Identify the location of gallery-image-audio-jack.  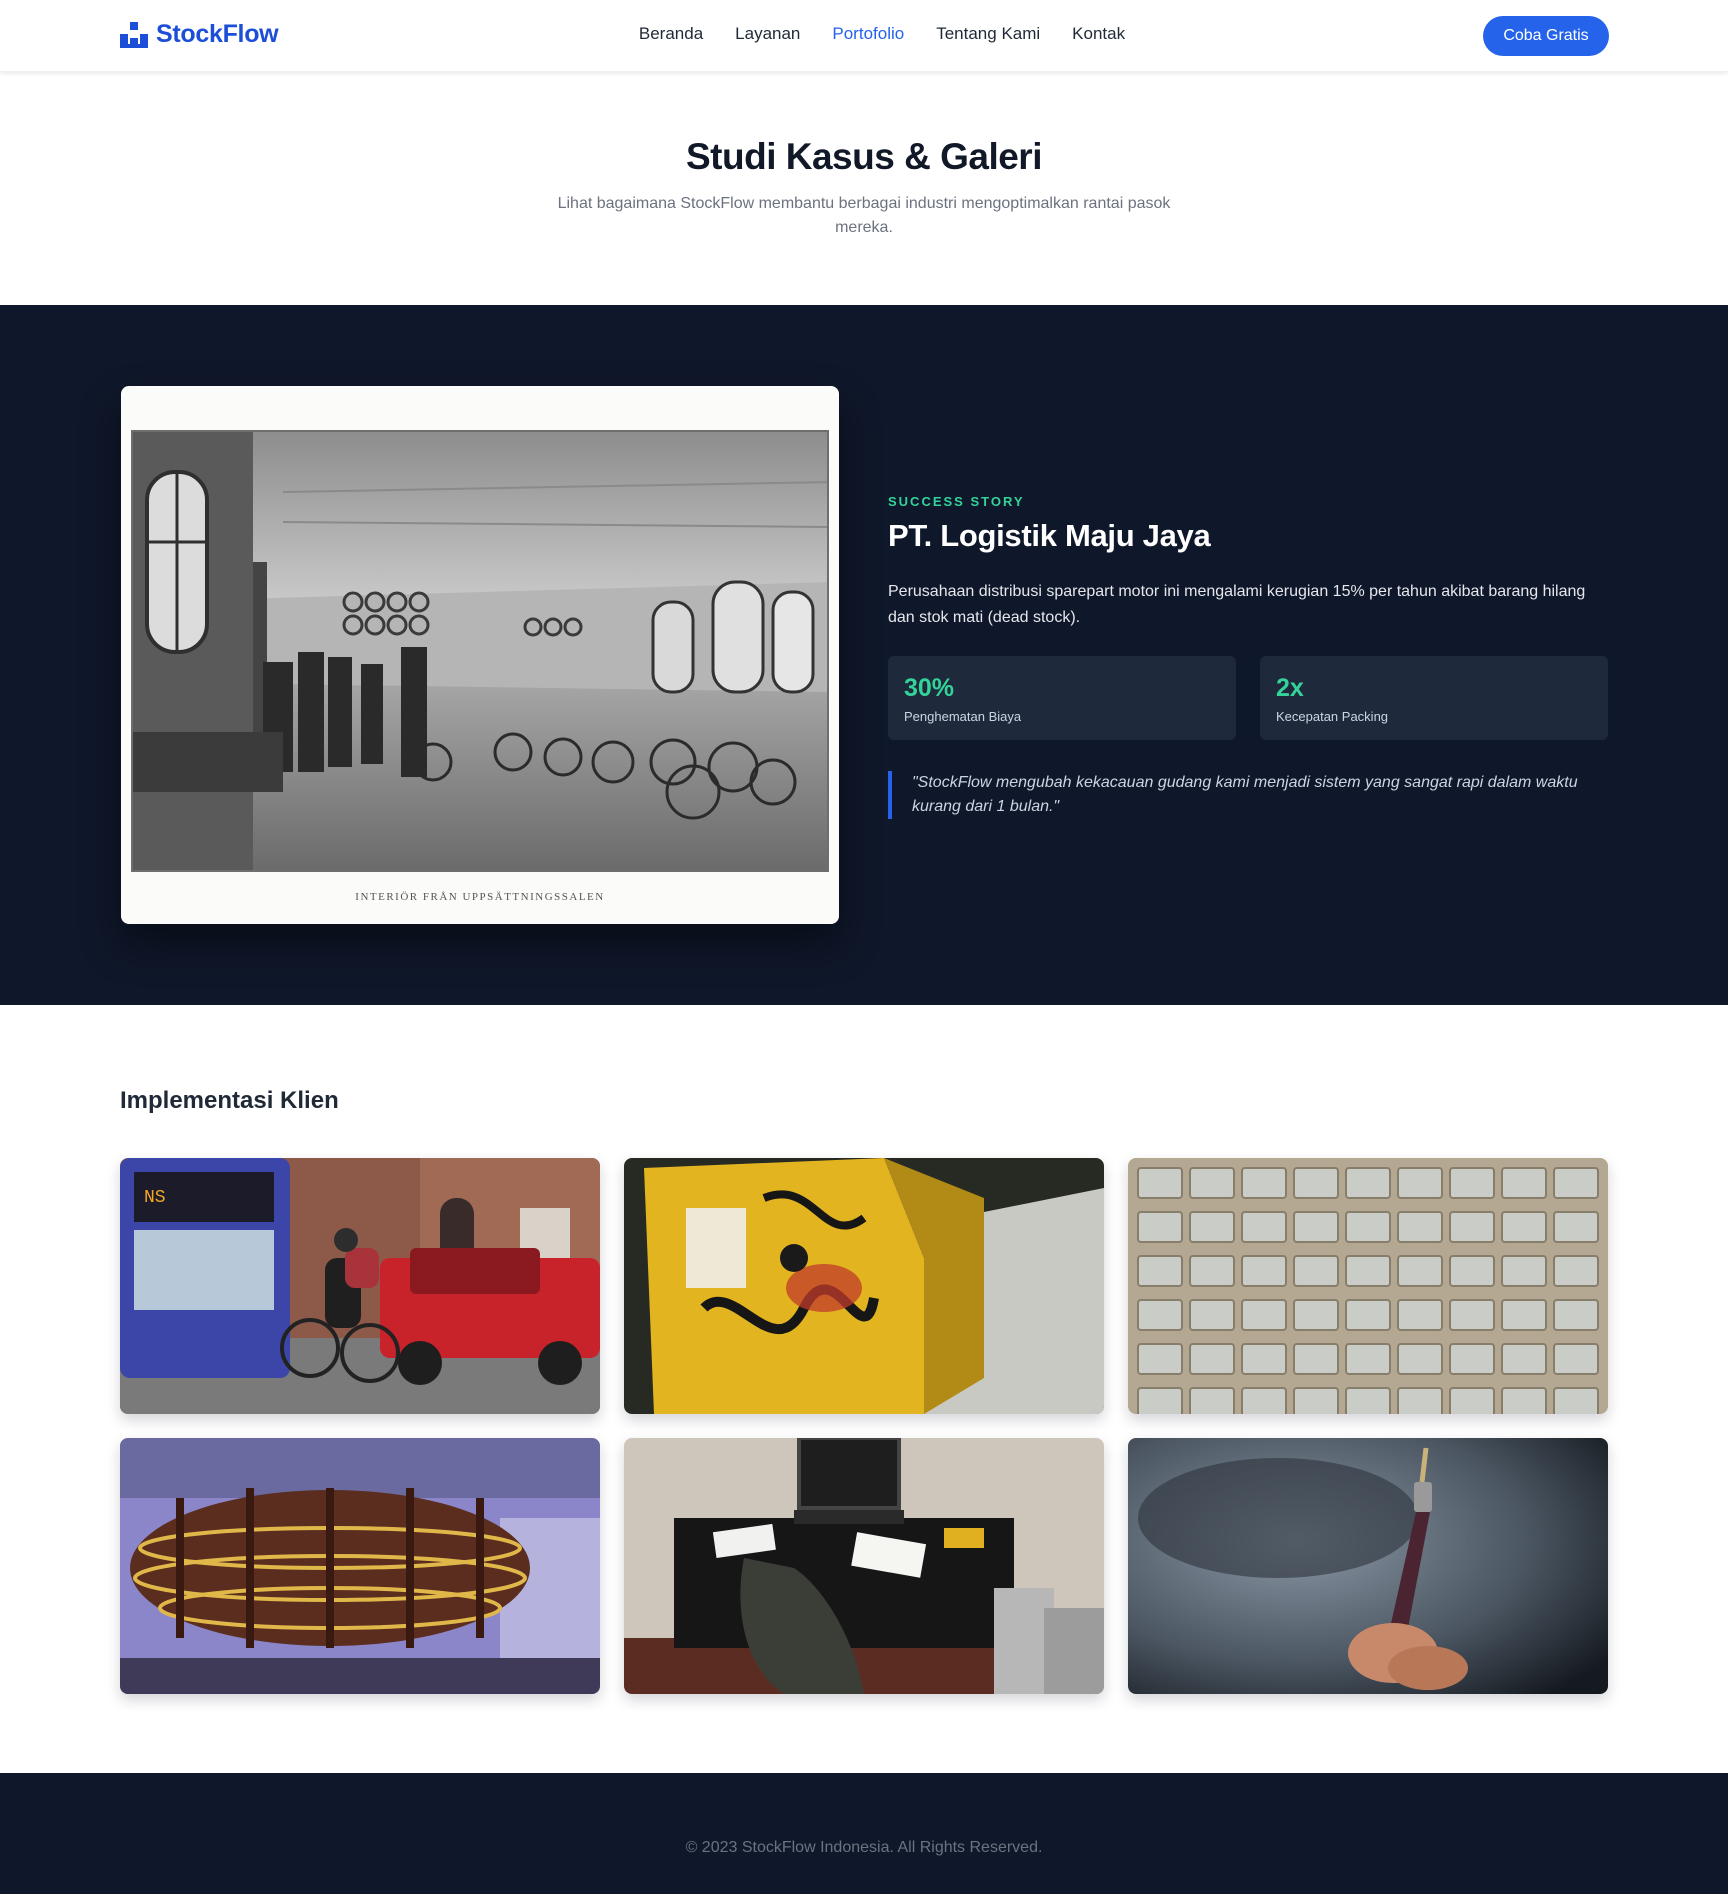
(1368, 1566).